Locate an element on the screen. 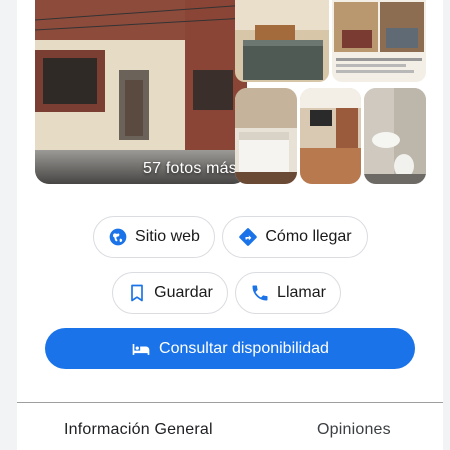  section-divider is located at coordinates (230, 402).